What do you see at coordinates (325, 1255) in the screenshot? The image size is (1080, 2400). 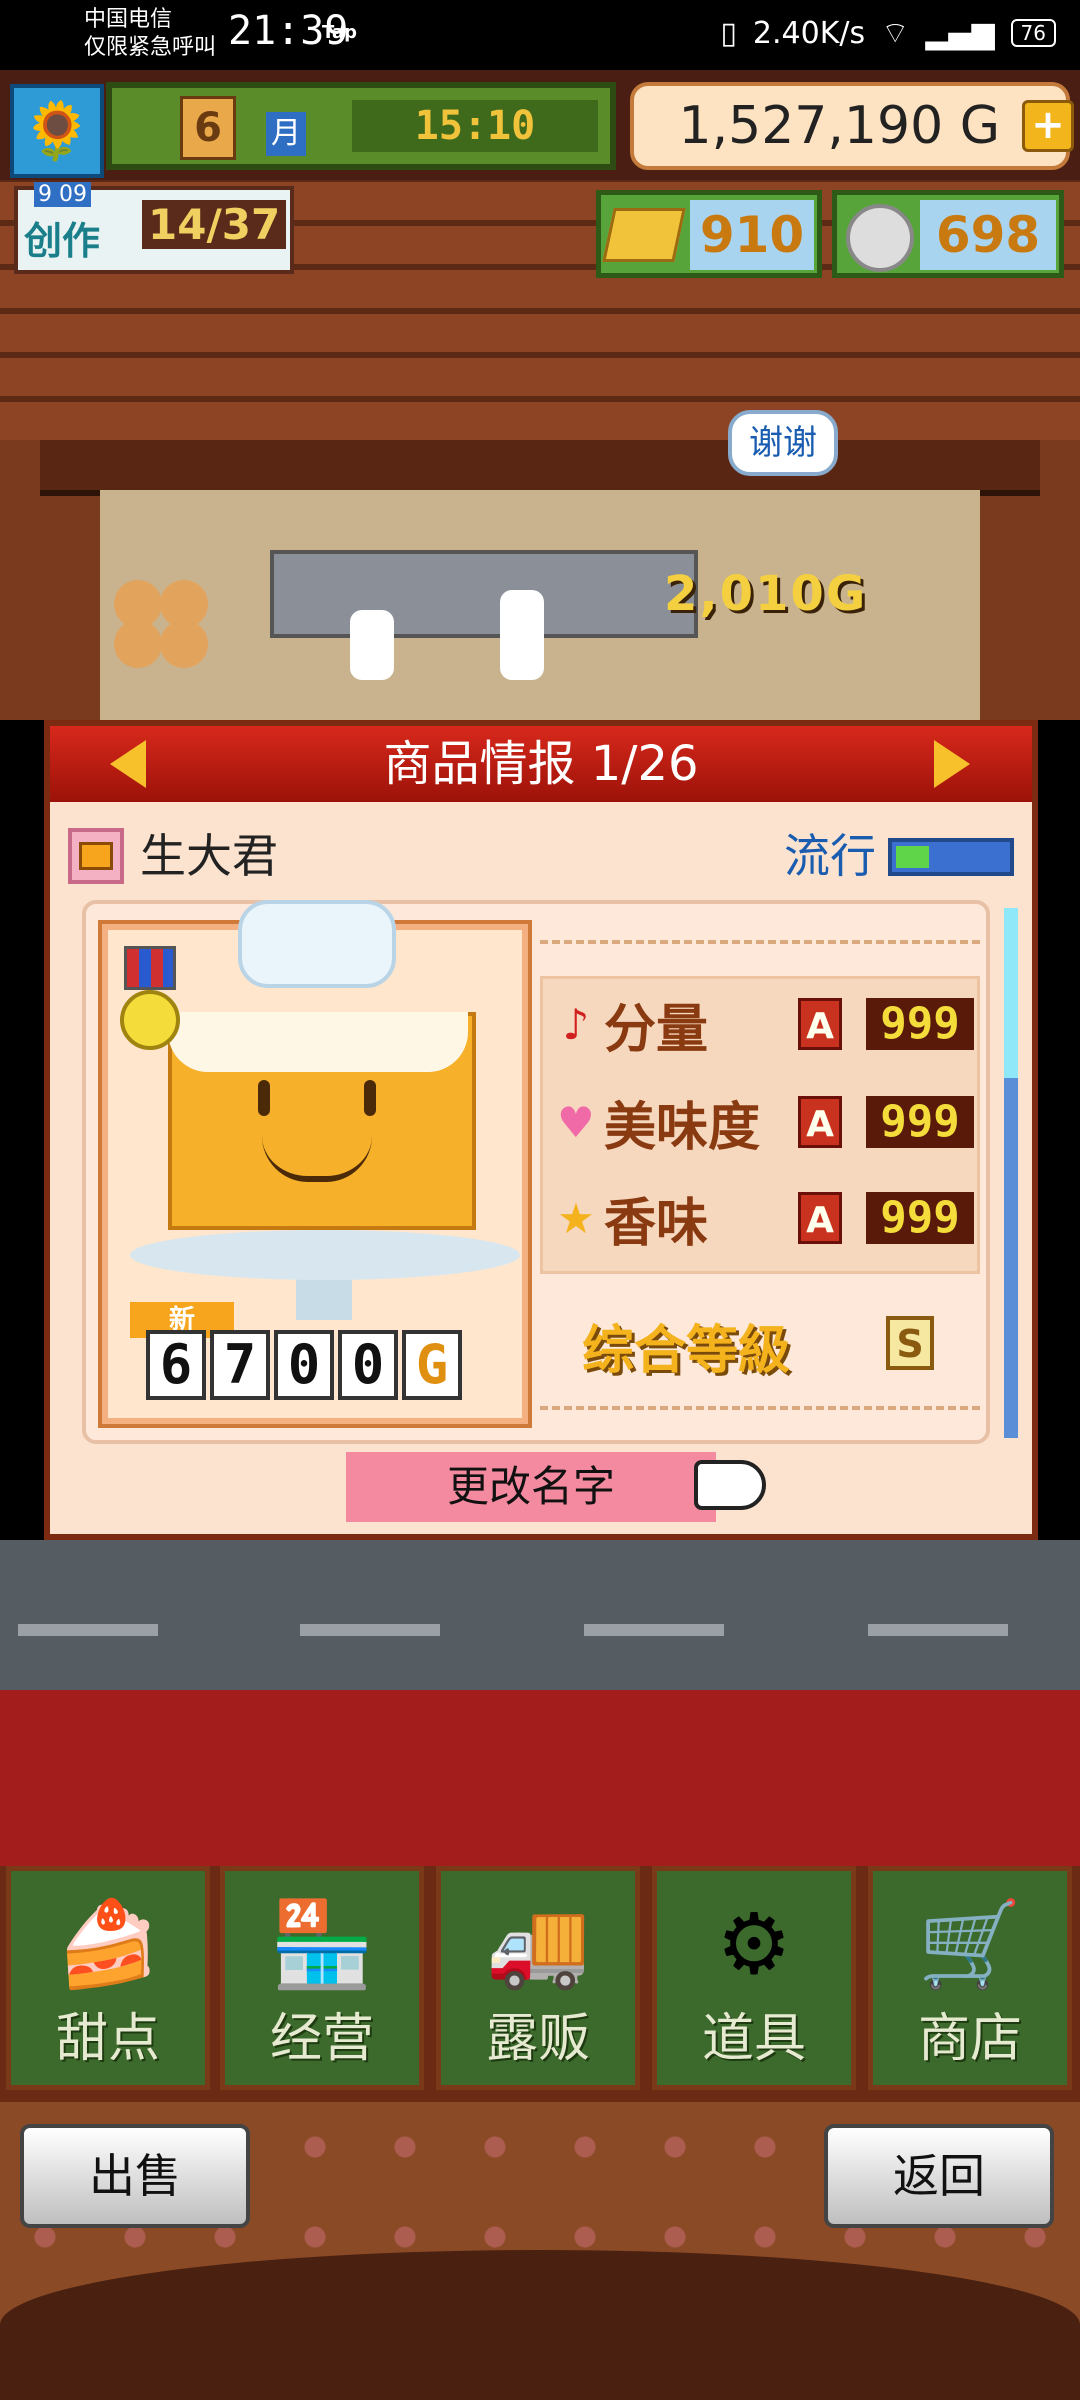 I see `cake-plate` at bounding box center [325, 1255].